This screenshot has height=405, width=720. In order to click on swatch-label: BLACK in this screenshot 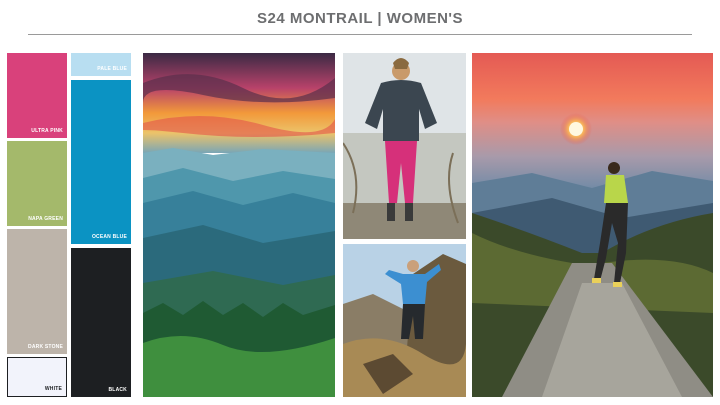, I will do `click(117, 390)`.